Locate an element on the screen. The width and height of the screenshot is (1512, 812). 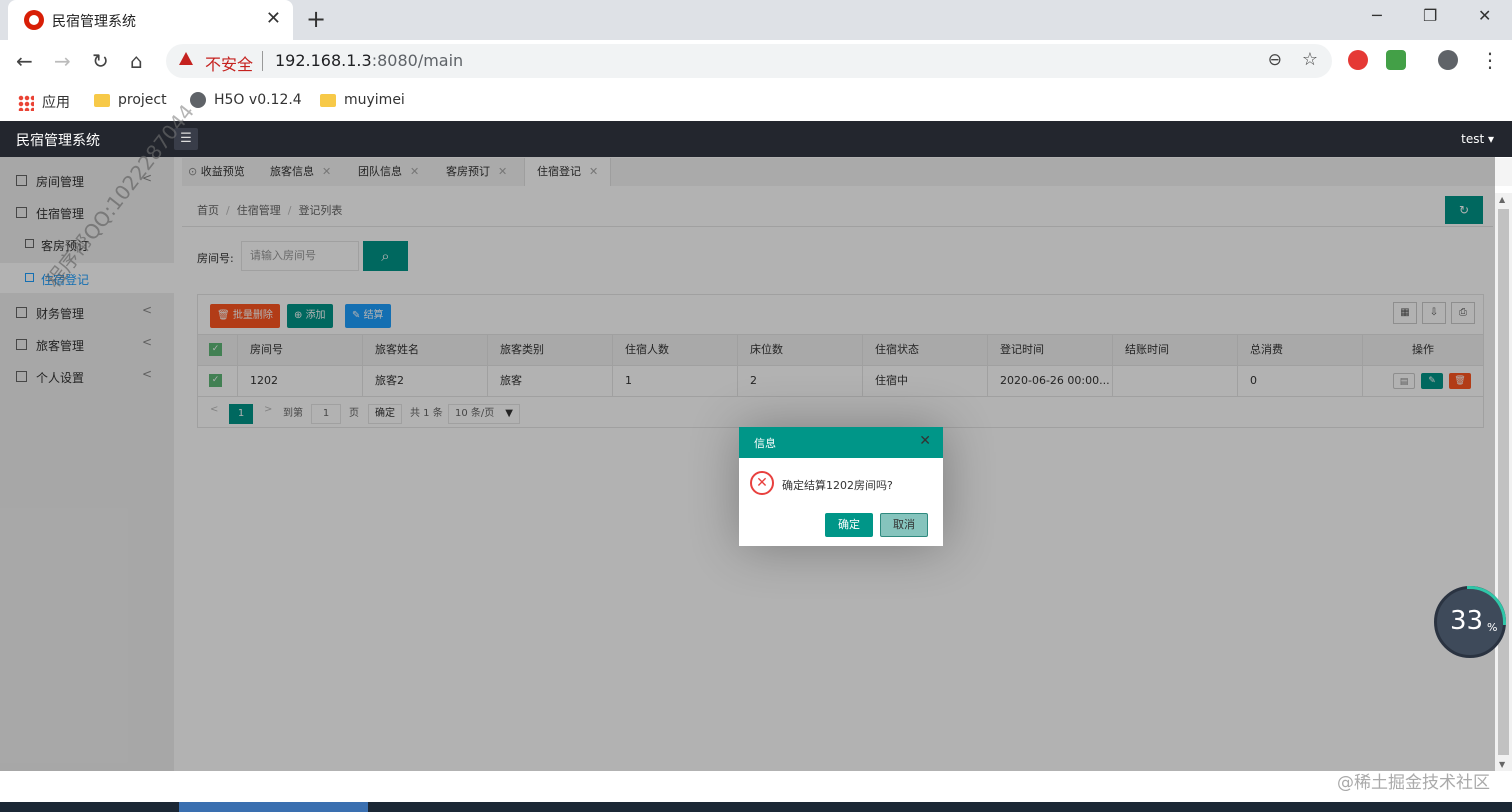
new-tab-icon: + is located at coordinates (316, 19).